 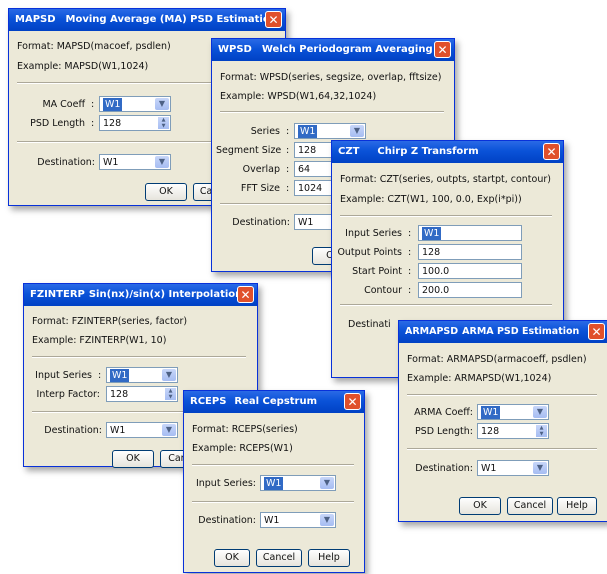 I want to click on wpsd-dest-label: Destination:, so click(x=261, y=222).